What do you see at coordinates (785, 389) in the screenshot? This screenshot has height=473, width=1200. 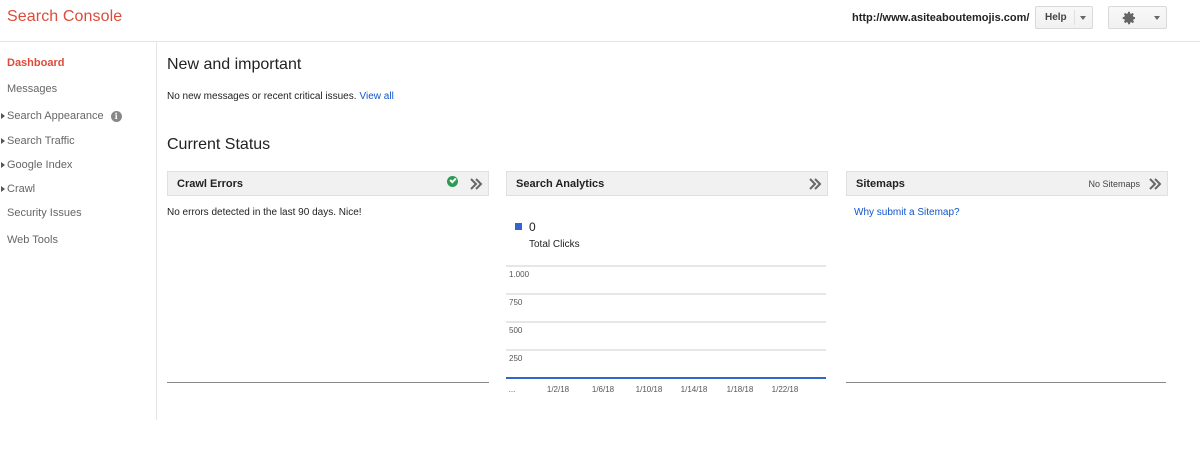 I see `x-tick-label: 1/22/18` at bounding box center [785, 389].